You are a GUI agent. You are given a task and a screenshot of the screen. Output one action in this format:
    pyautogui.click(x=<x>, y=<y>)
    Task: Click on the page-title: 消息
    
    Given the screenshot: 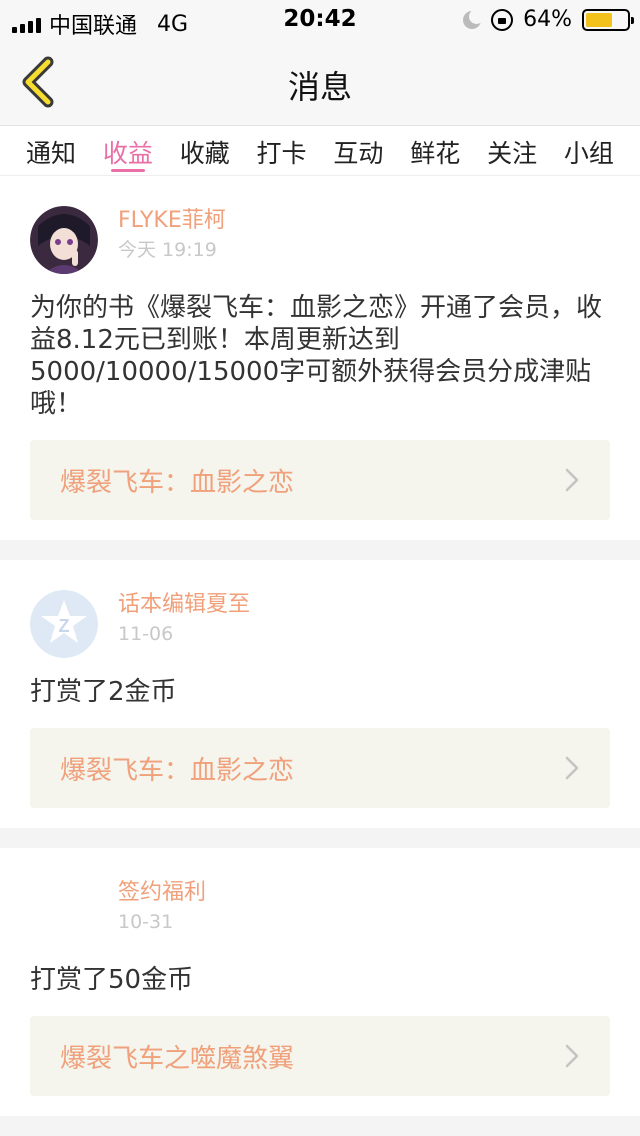 What is the action you would take?
    pyautogui.click(x=319, y=87)
    